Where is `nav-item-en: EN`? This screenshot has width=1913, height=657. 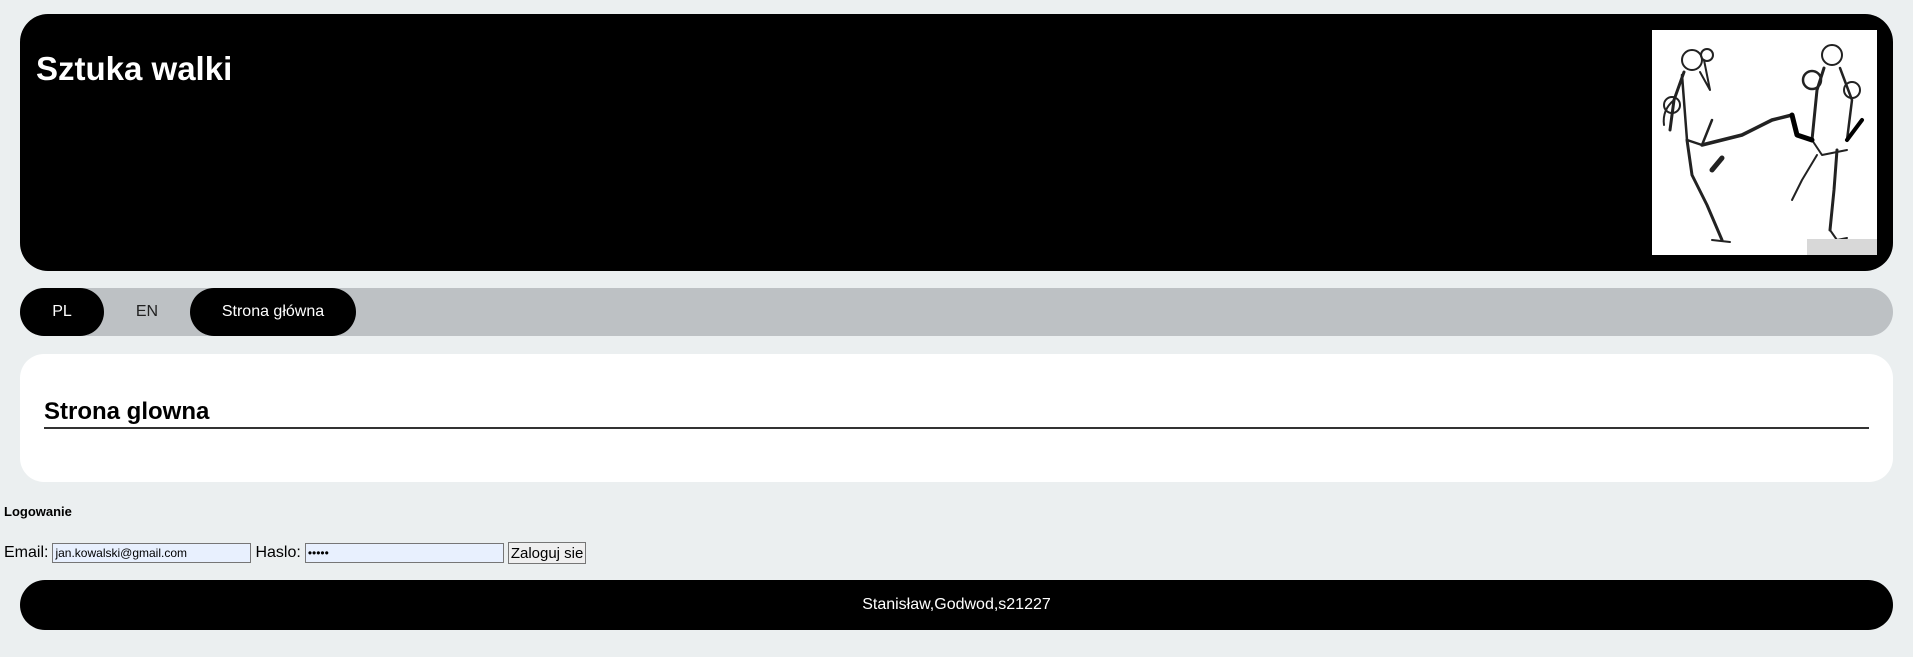
nav-item-en: EN is located at coordinates (147, 312).